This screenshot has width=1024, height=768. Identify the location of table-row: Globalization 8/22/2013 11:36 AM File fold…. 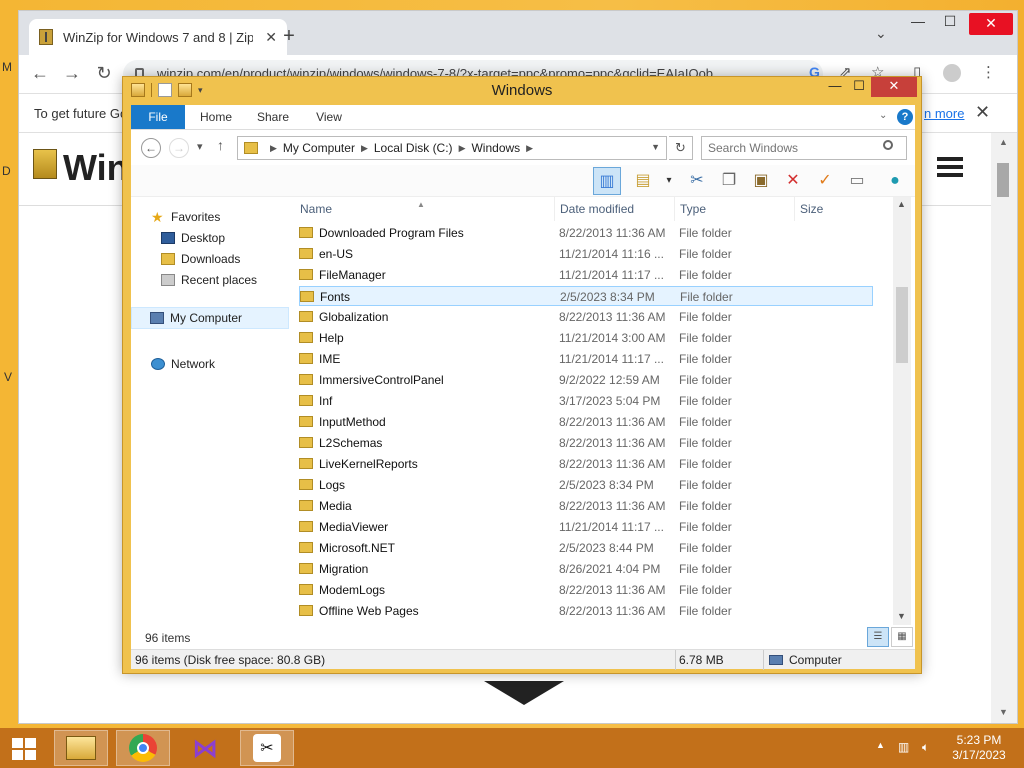
(586, 317).